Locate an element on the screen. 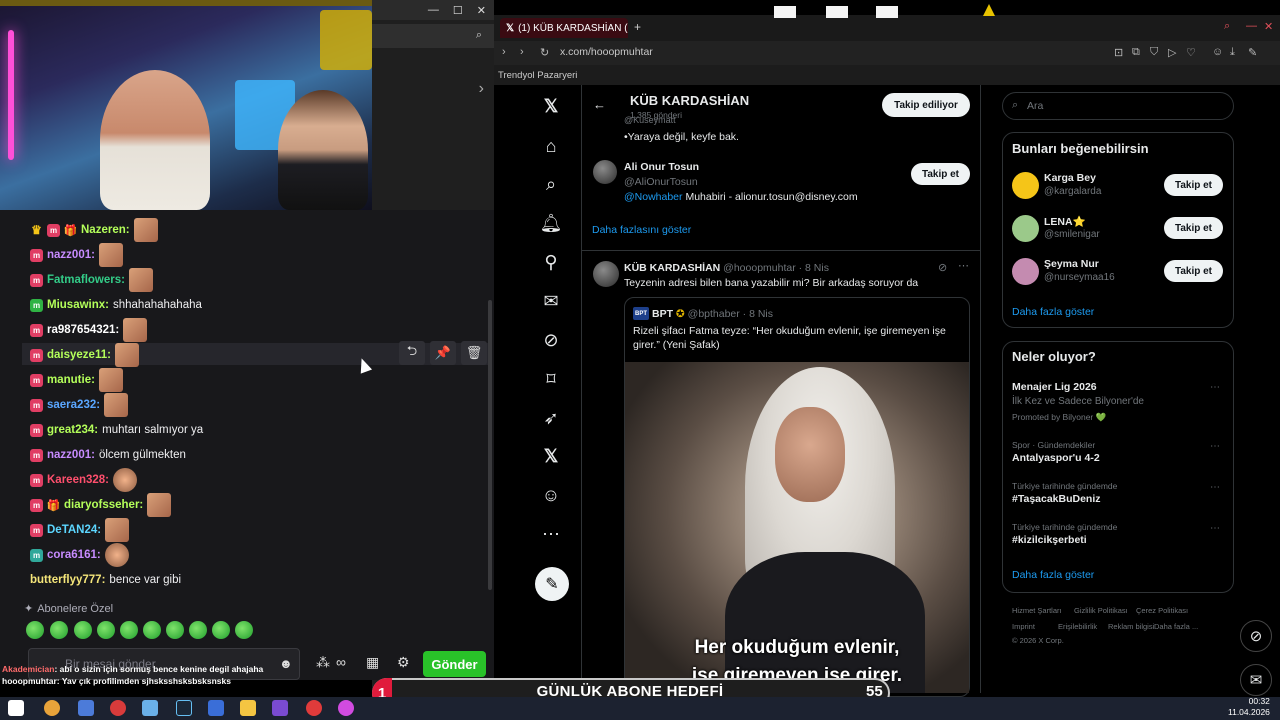 Image resolution: width=1280 pixels, height=720 pixels. following-button: Takip ediliyor is located at coordinates (926, 105).